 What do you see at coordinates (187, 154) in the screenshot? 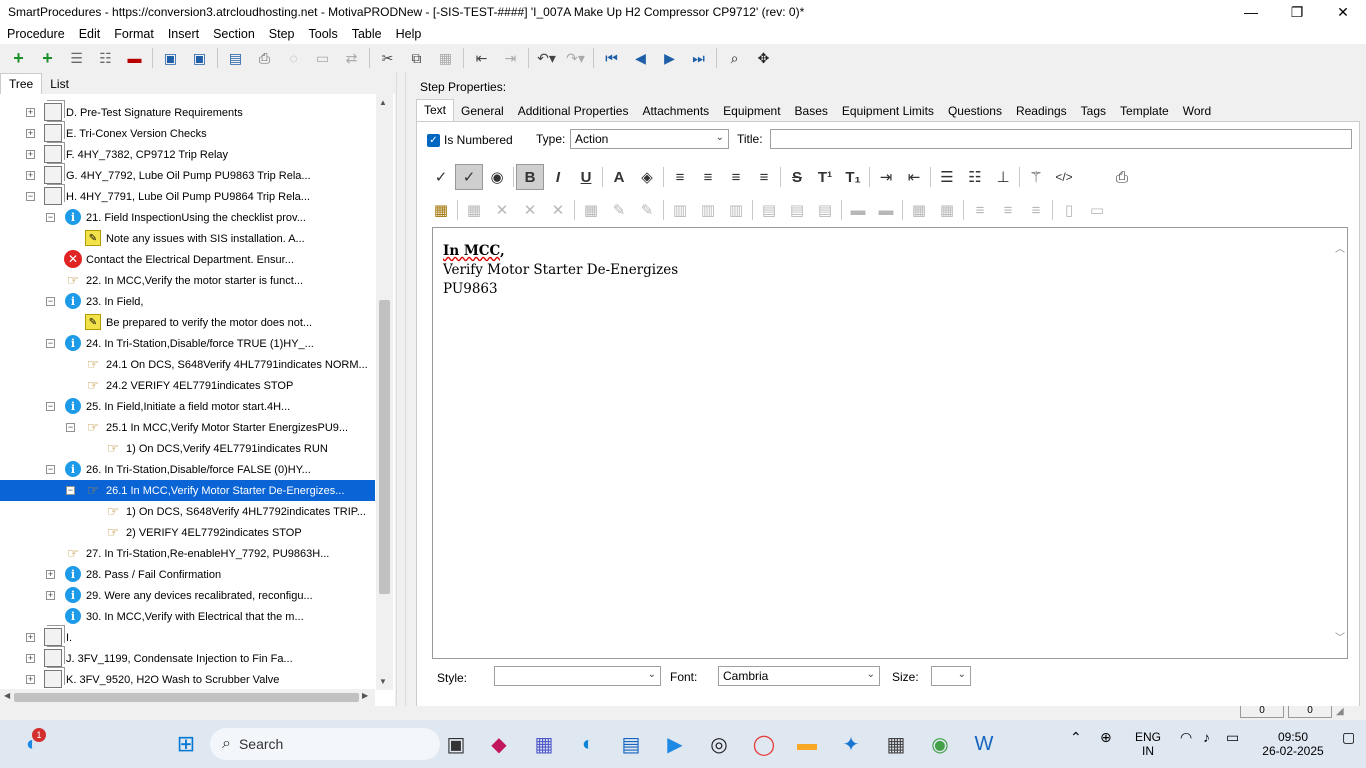
I see `tree-item: + F. 4HY_7382, CP9712 Trip Relay` at bounding box center [187, 154].